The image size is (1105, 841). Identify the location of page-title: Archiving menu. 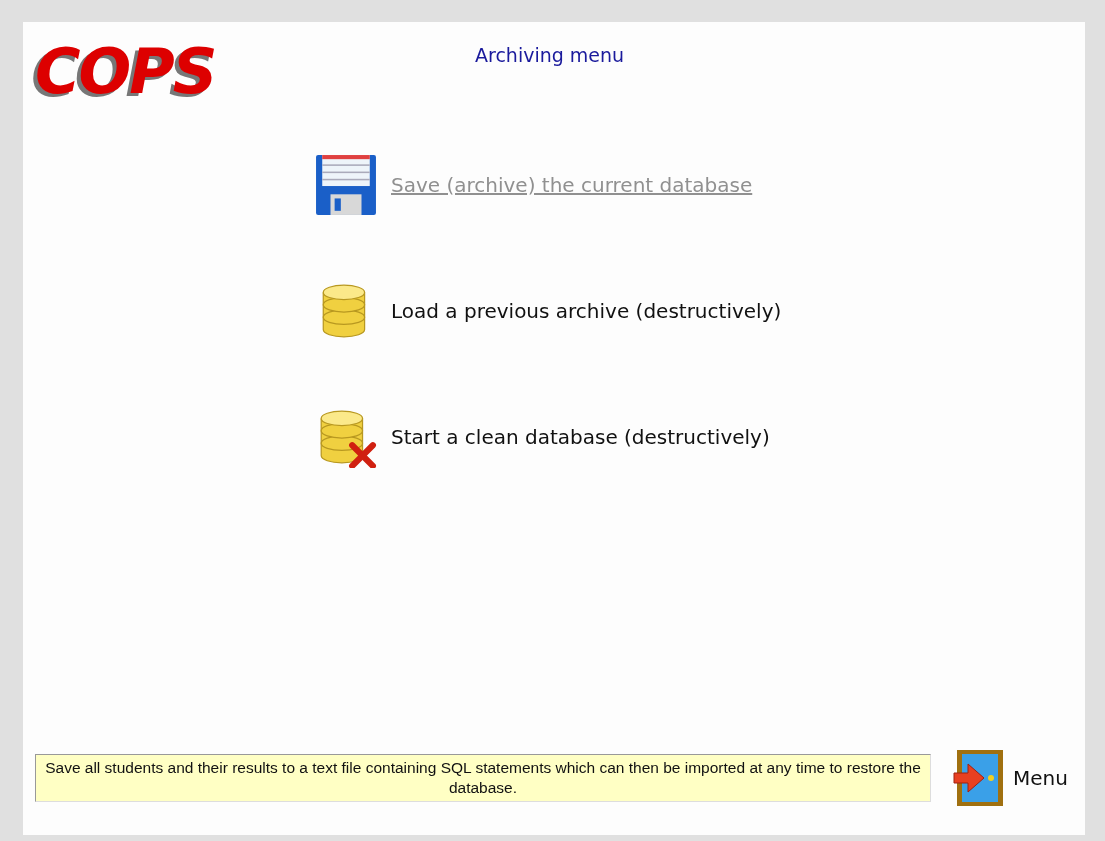
(550, 55).